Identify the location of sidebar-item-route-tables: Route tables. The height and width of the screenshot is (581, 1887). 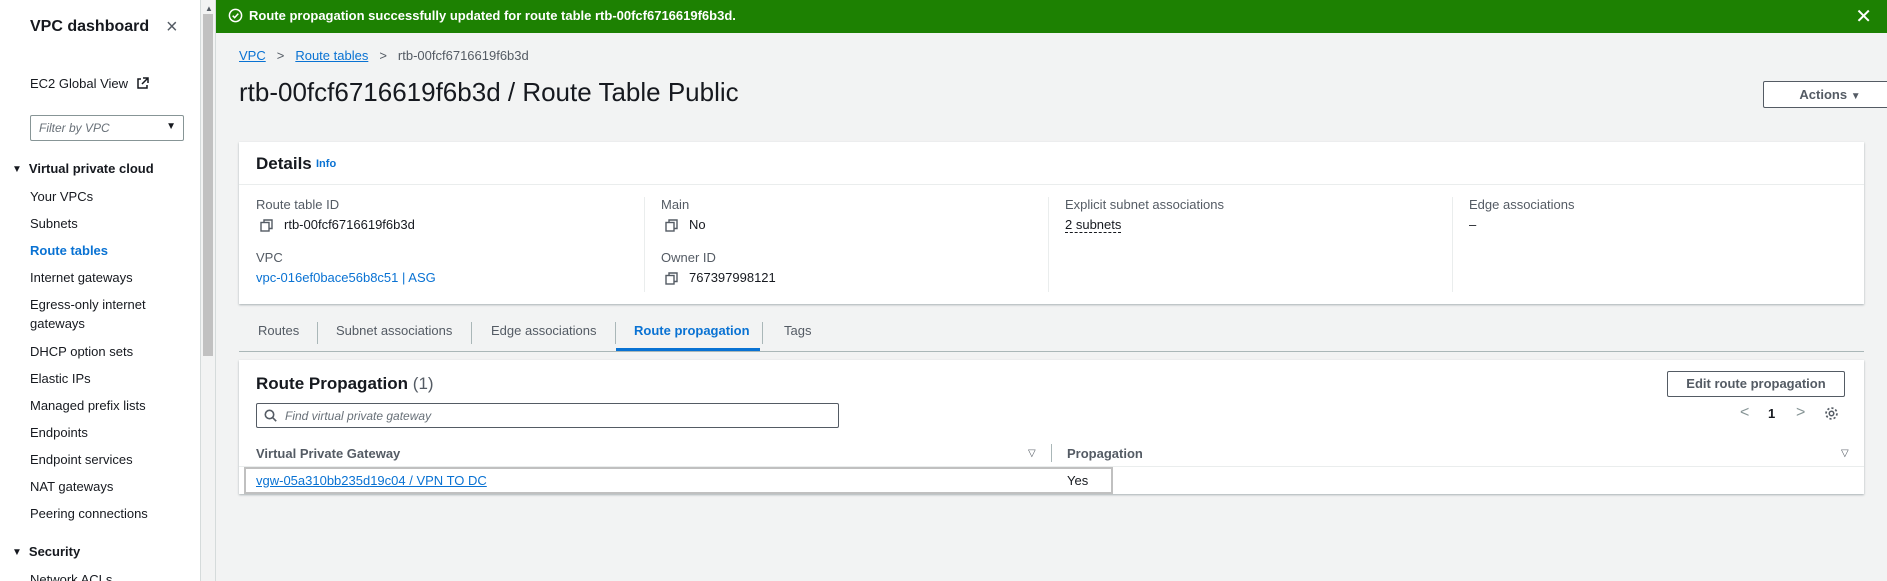
(110, 250).